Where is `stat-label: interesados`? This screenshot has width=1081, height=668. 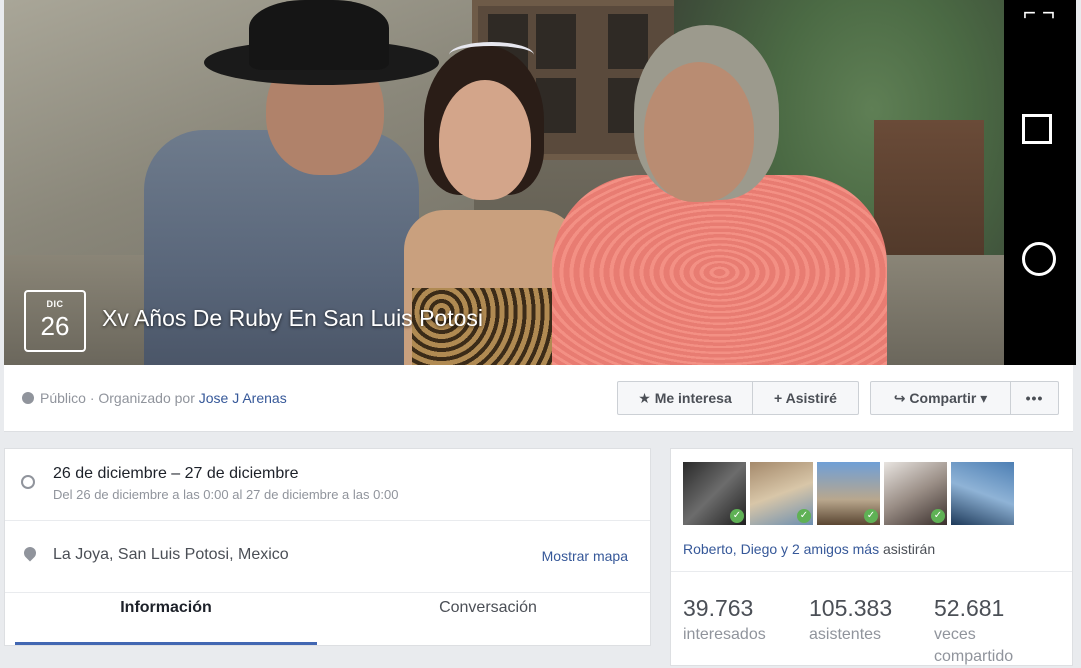
stat-label: interesados is located at coordinates (724, 634).